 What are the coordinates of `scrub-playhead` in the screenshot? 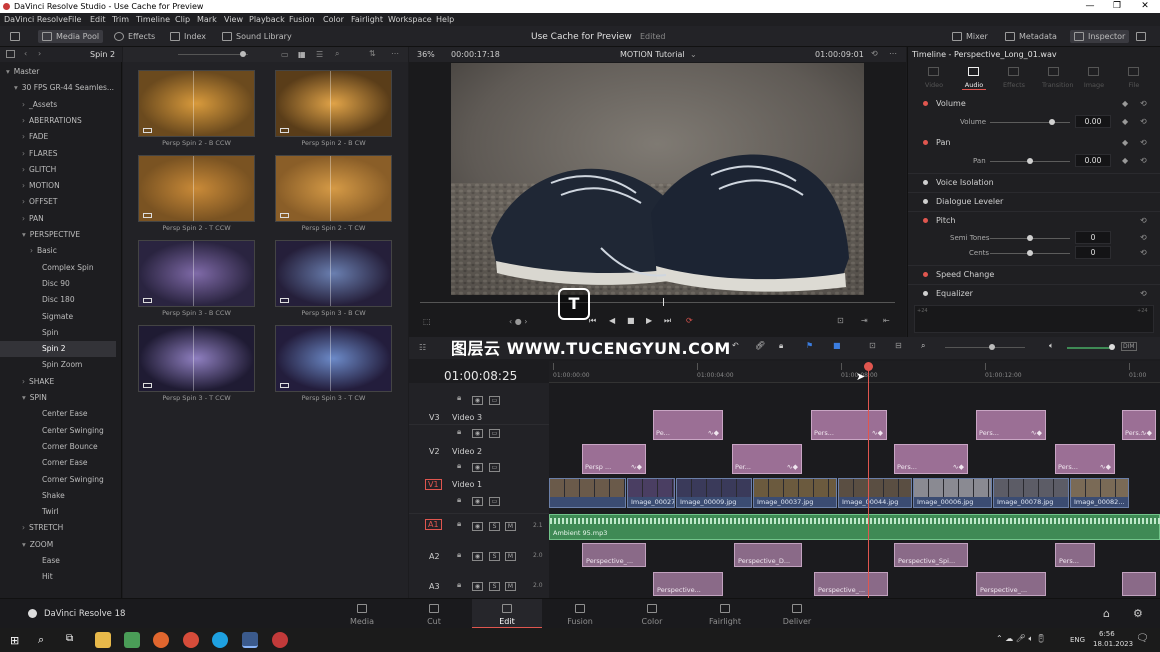 It's located at (663, 302).